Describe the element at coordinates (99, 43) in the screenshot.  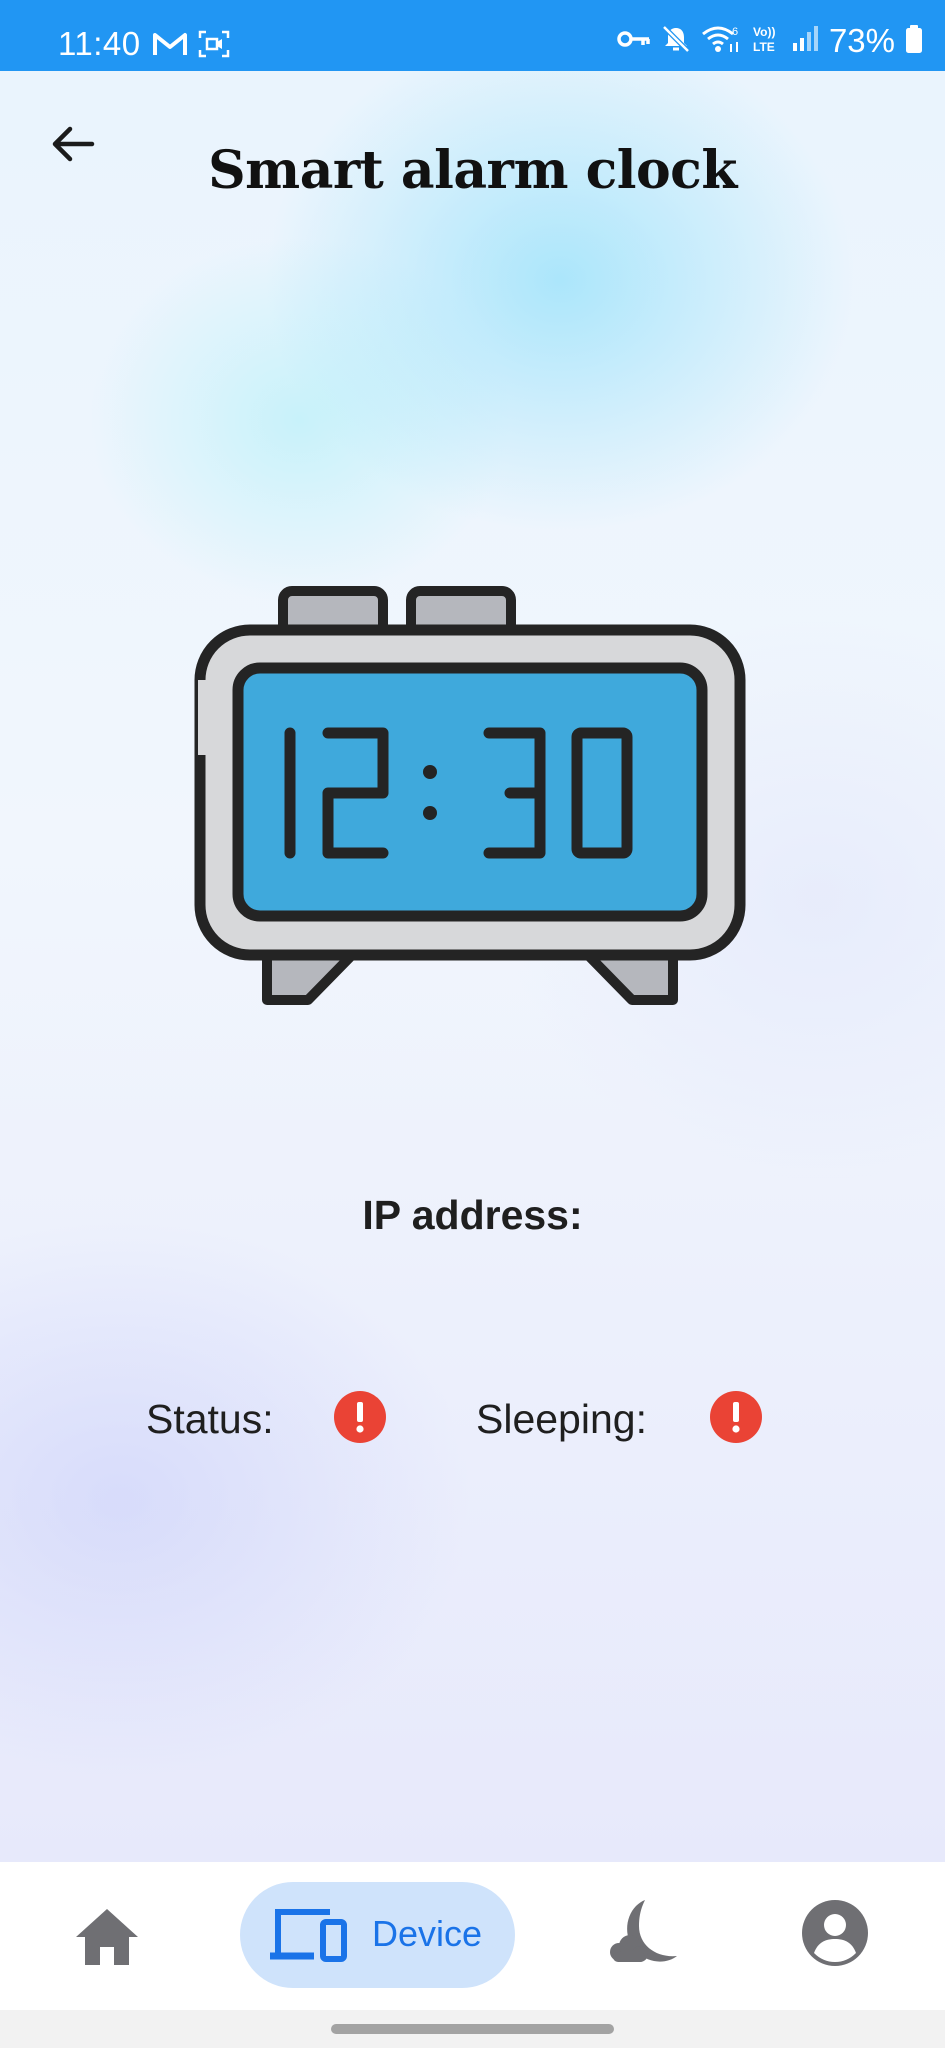
I see `status-time: 11:40` at that location.